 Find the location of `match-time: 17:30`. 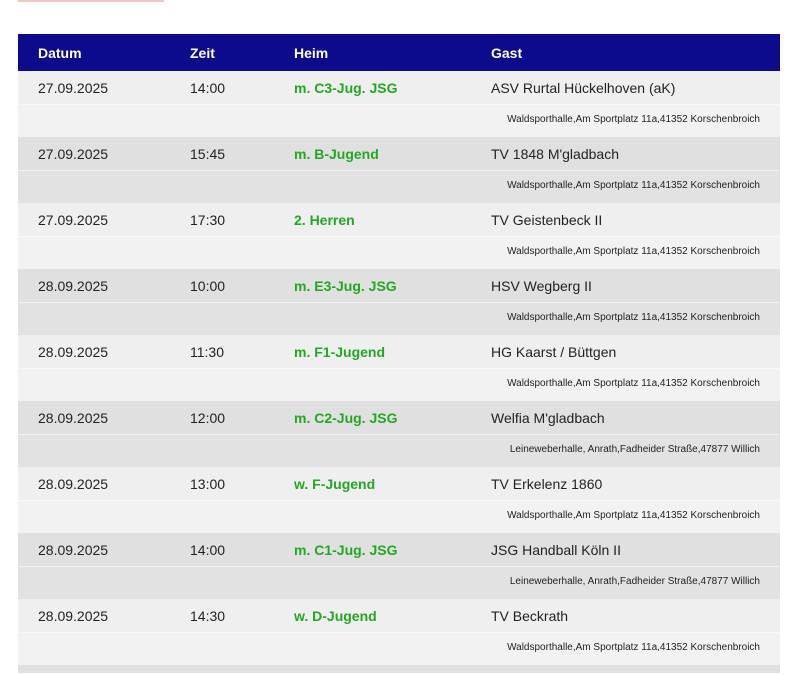

match-time: 17:30 is located at coordinates (208, 219).